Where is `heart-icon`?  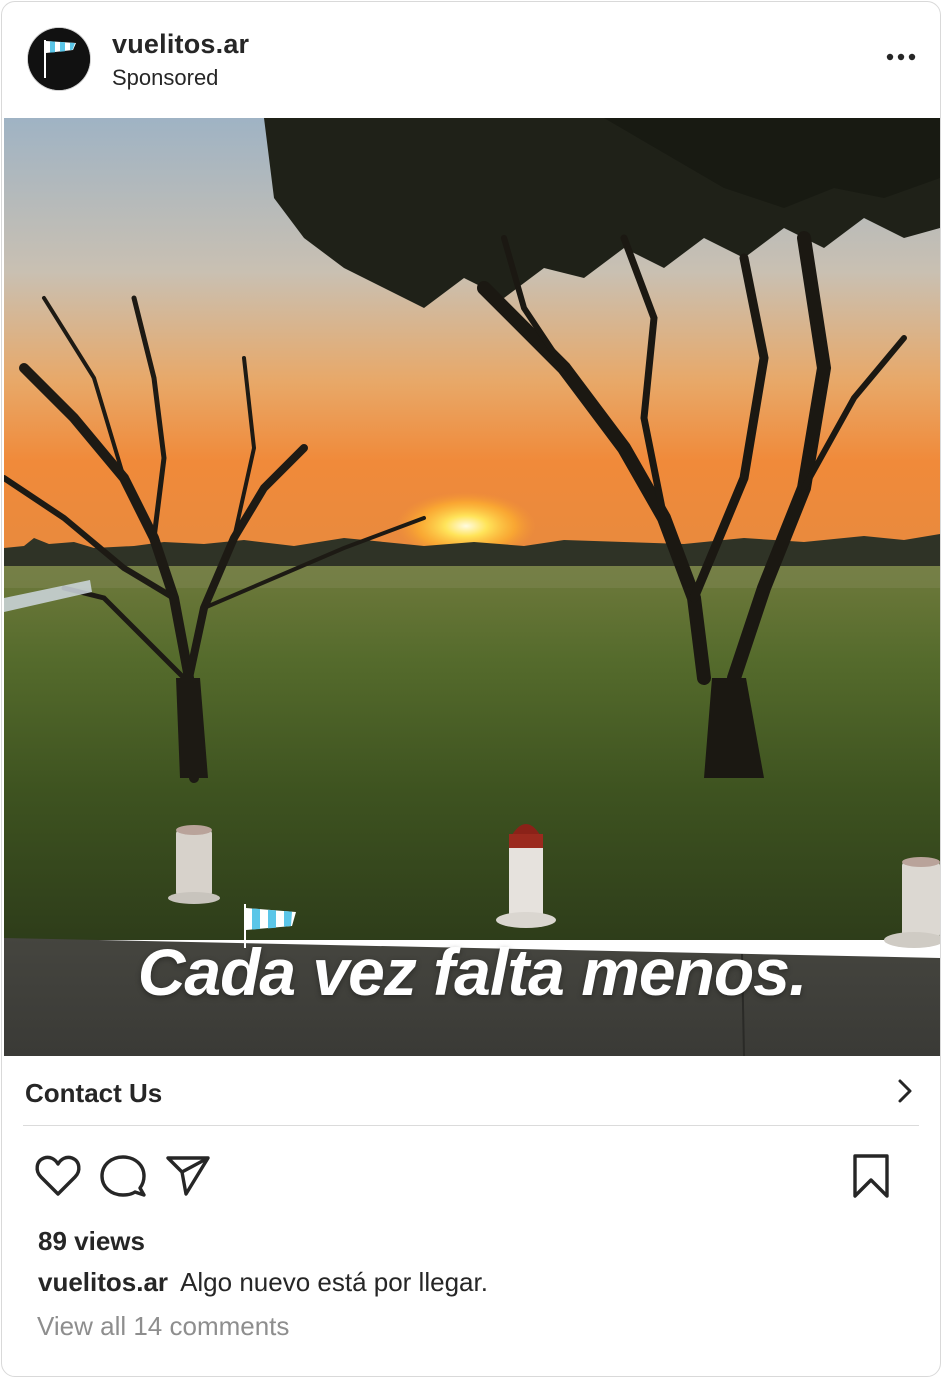 heart-icon is located at coordinates (58, 1175).